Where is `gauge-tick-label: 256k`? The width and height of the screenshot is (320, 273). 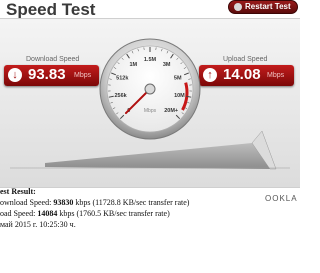
gauge-tick-label: 256k is located at coordinates (120, 96).